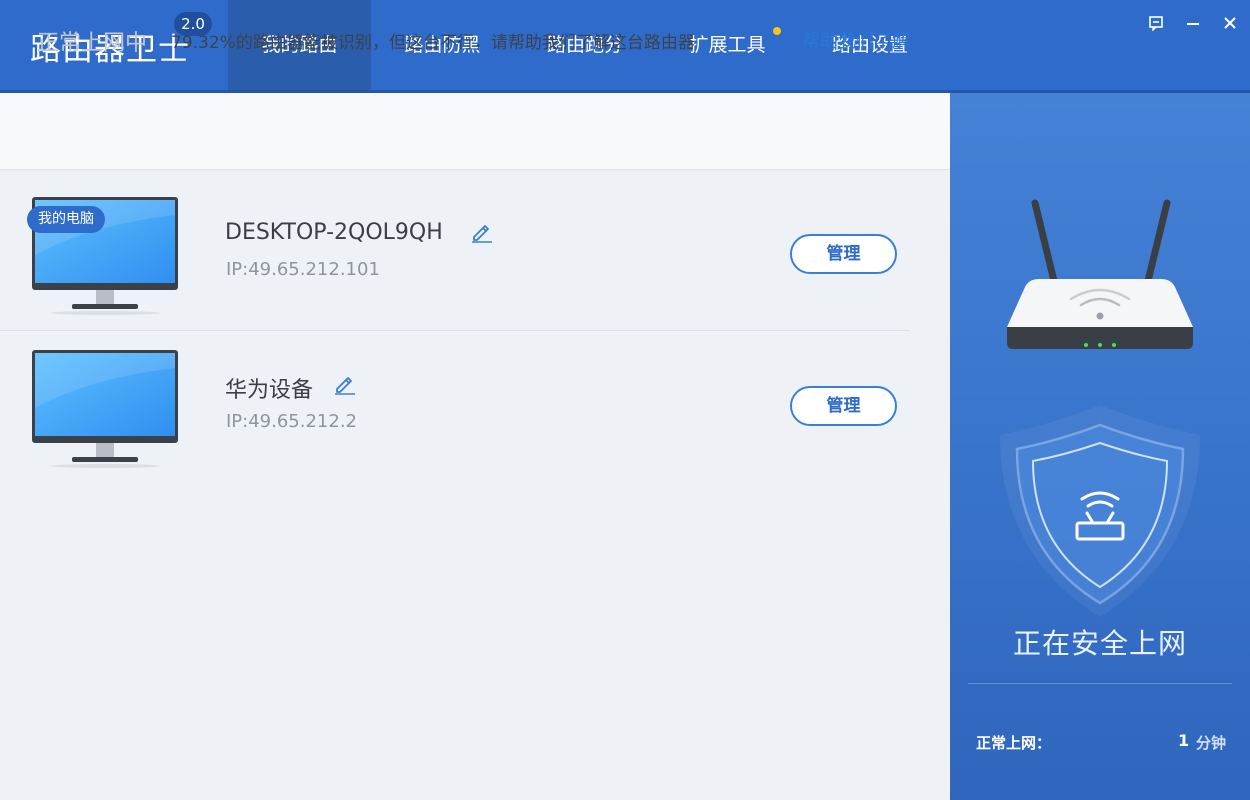 The height and width of the screenshot is (800, 1250). What do you see at coordinates (105, 409) in the screenshot?
I see `monitor-icon` at bounding box center [105, 409].